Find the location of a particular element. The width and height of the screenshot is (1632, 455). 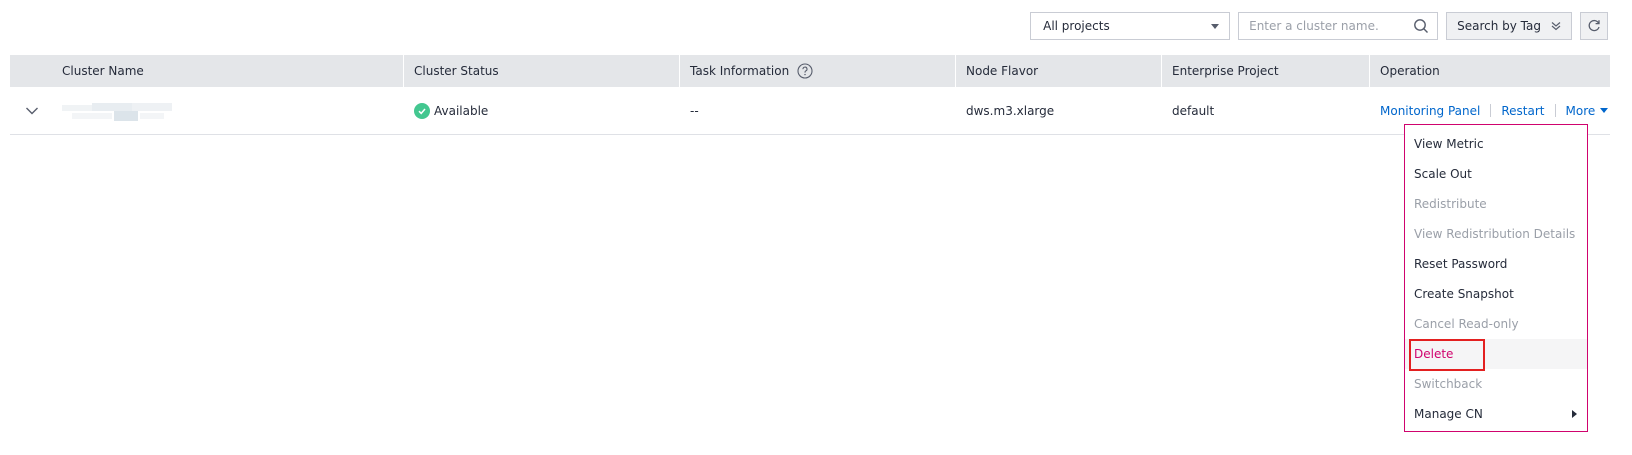

cluster-status-text: Available is located at coordinates (461, 110).